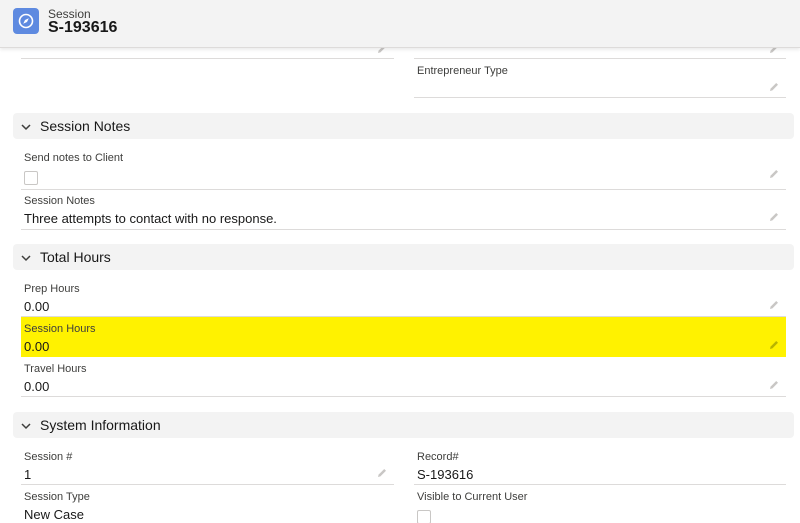  What do you see at coordinates (472, 497) in the screenshot?
I see `visible-to-current-user-label: Visible to Current User` at bounding box center [472, 497].